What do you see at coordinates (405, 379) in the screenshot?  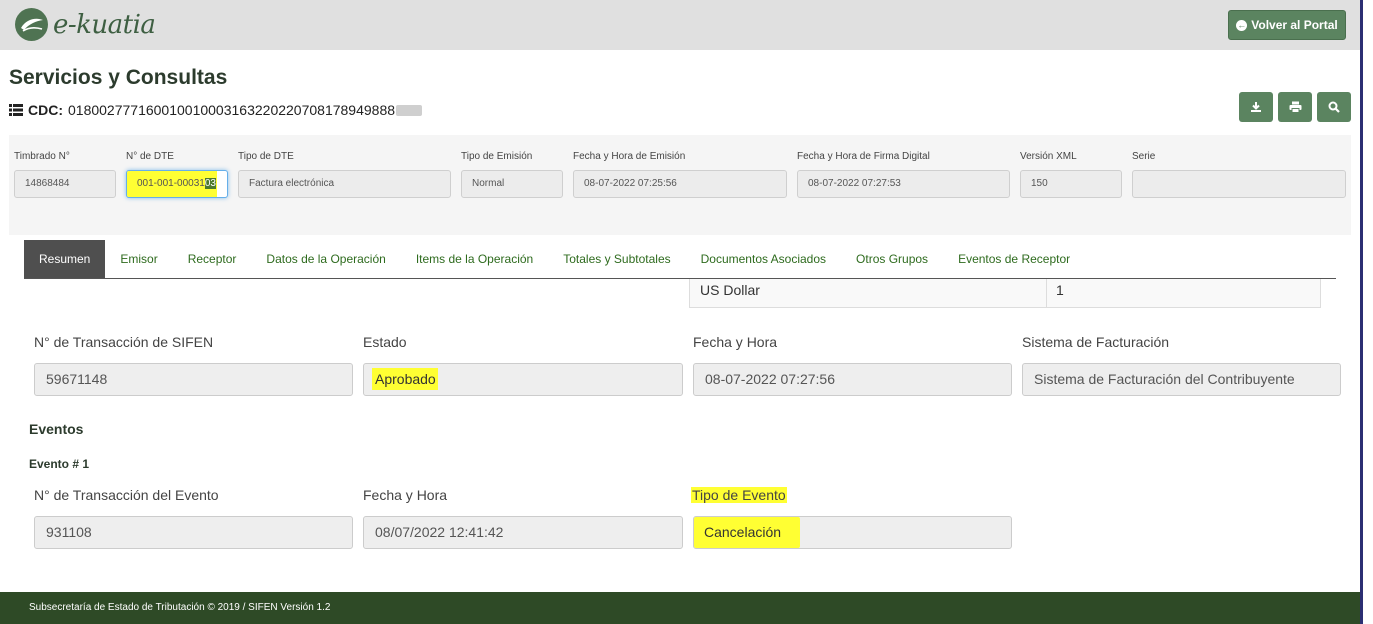 I see `estado-value: Aprobado` at bounding box center [405, 379].